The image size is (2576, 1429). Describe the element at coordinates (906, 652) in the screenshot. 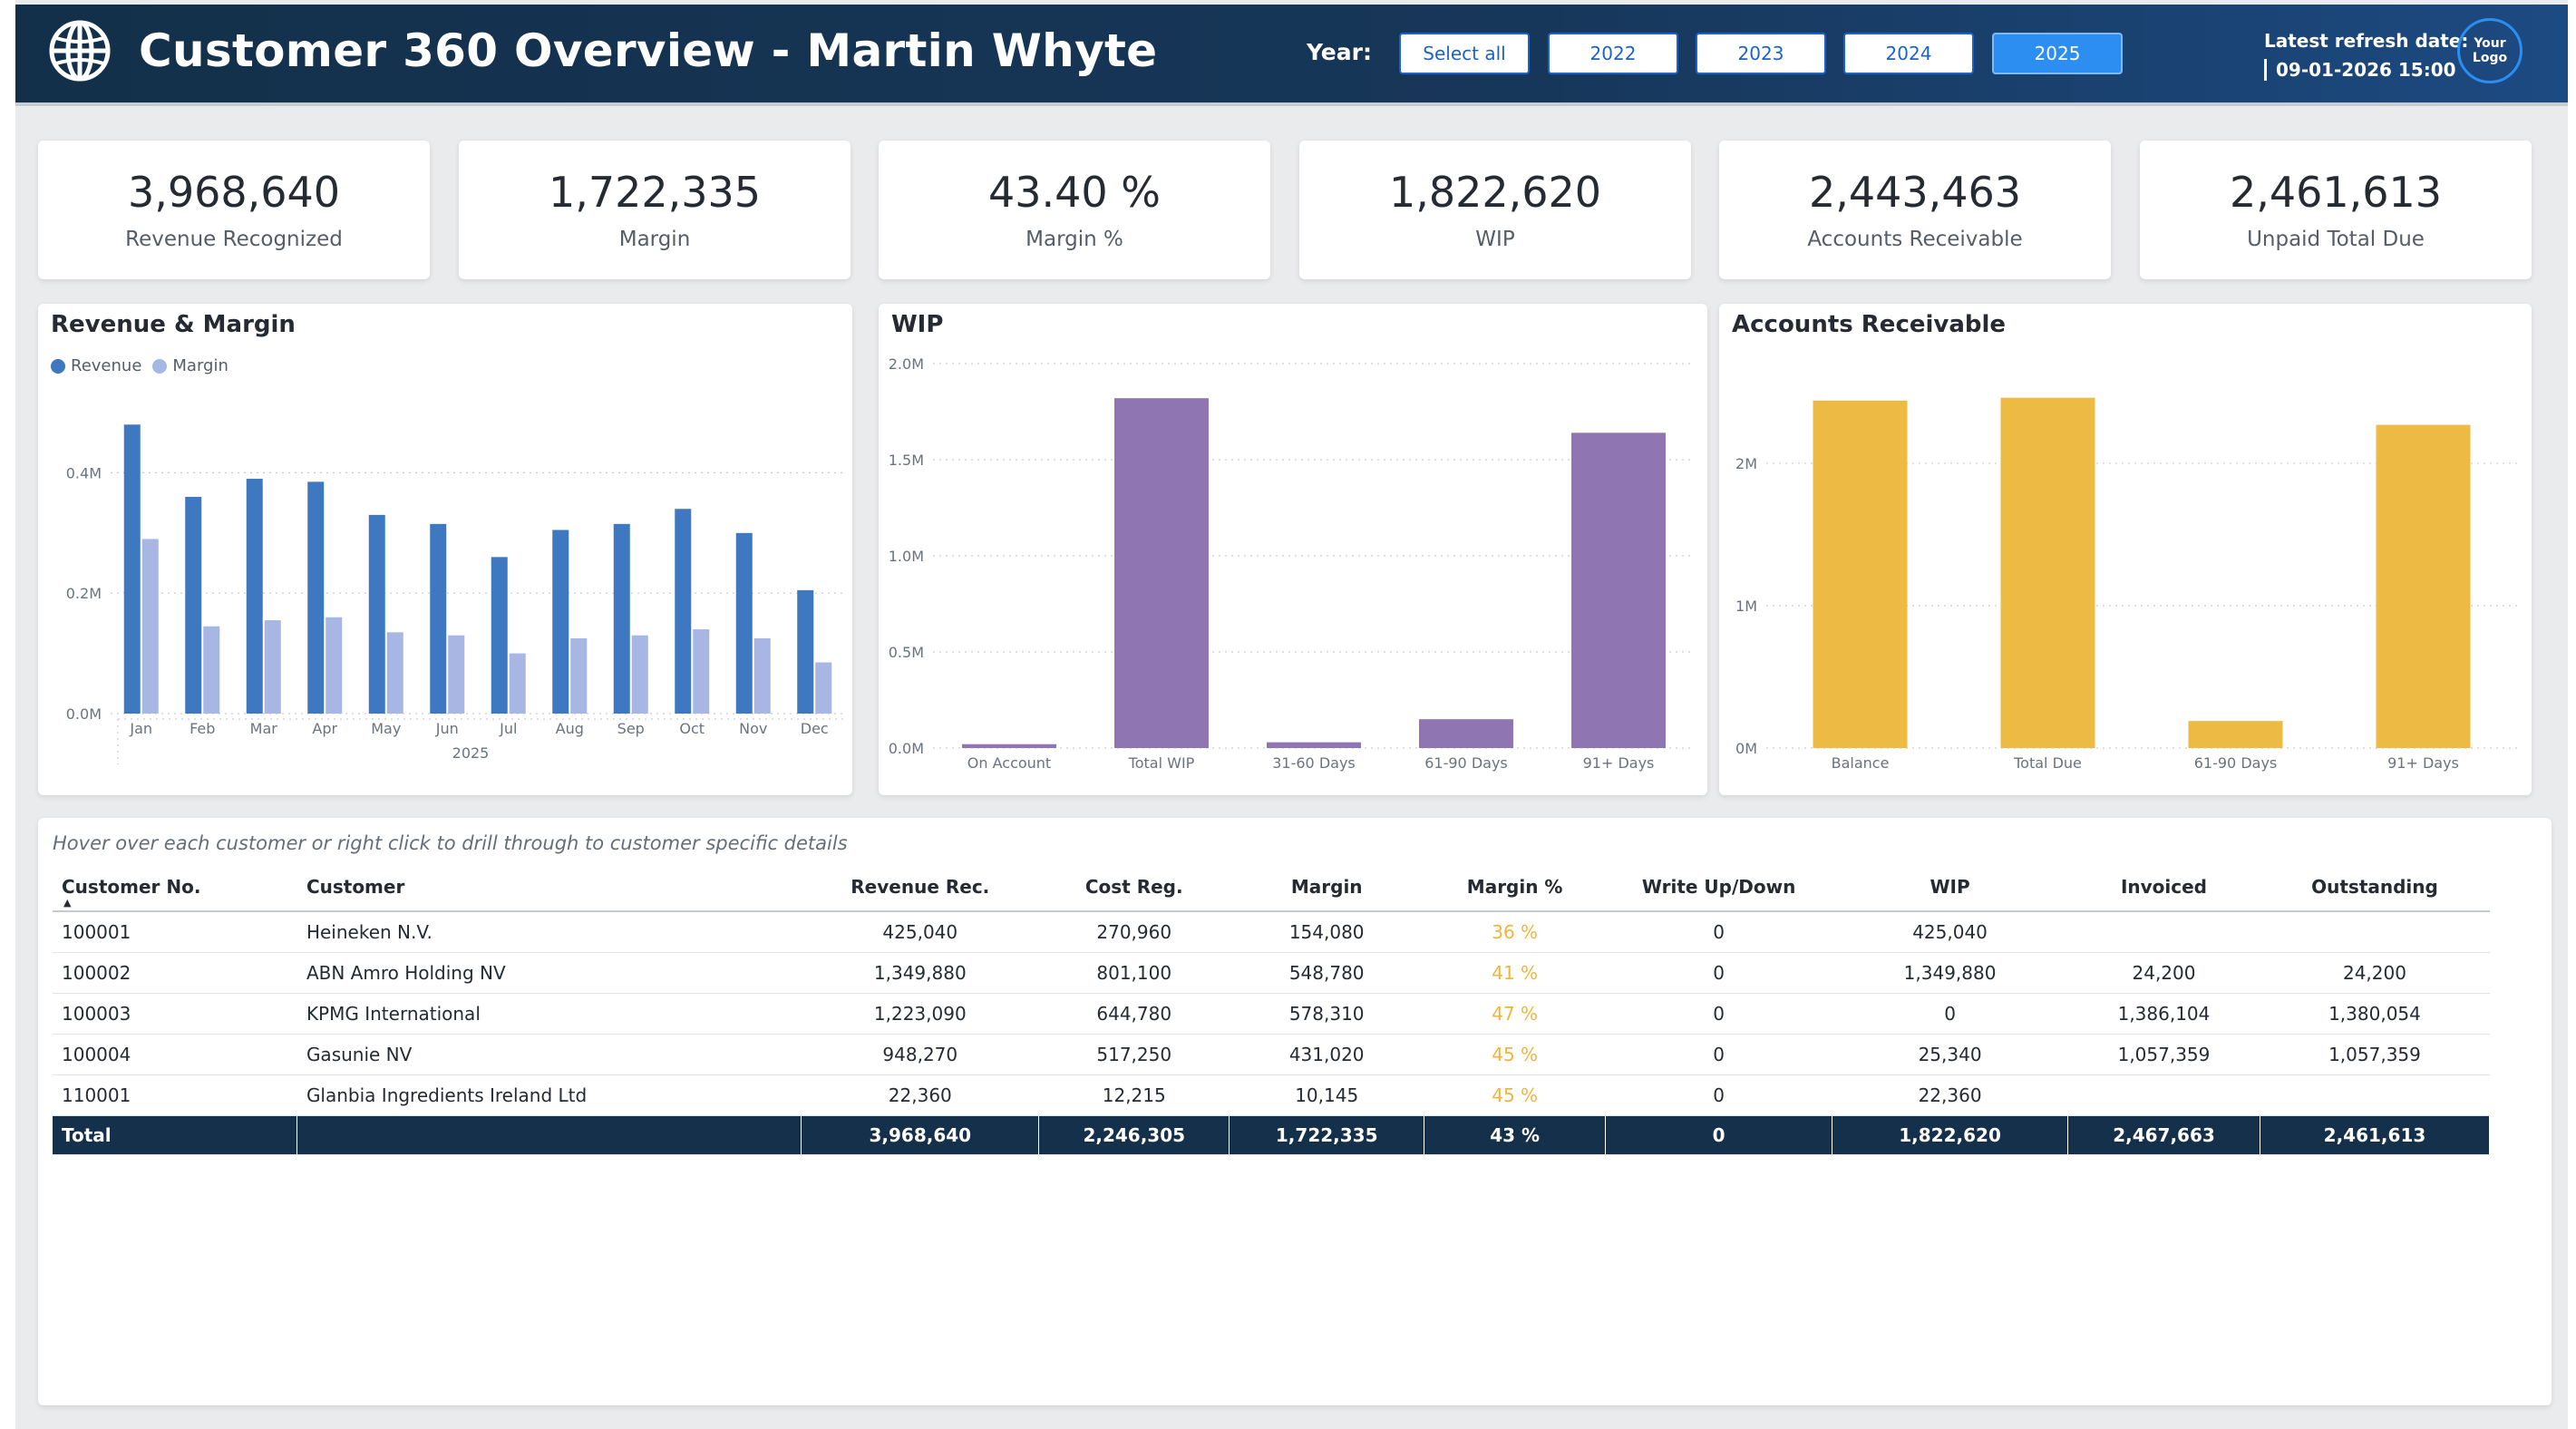

I see `y-tick-label: 0.5M` at that location.